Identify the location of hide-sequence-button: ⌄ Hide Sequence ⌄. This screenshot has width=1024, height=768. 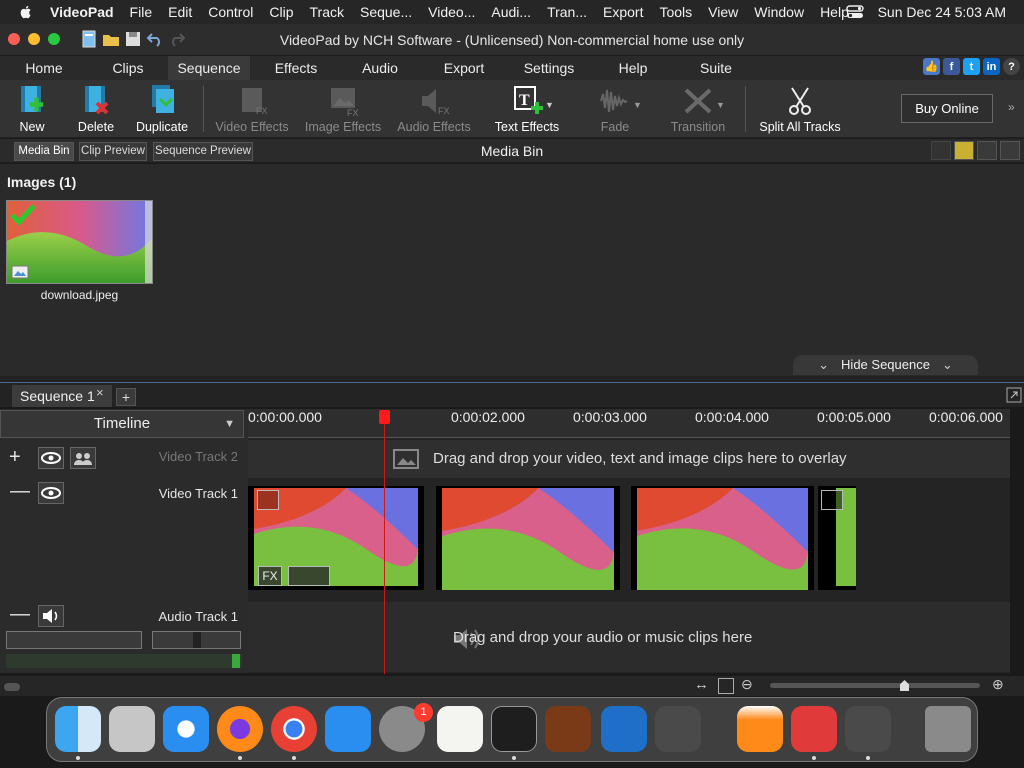
(885, 365).